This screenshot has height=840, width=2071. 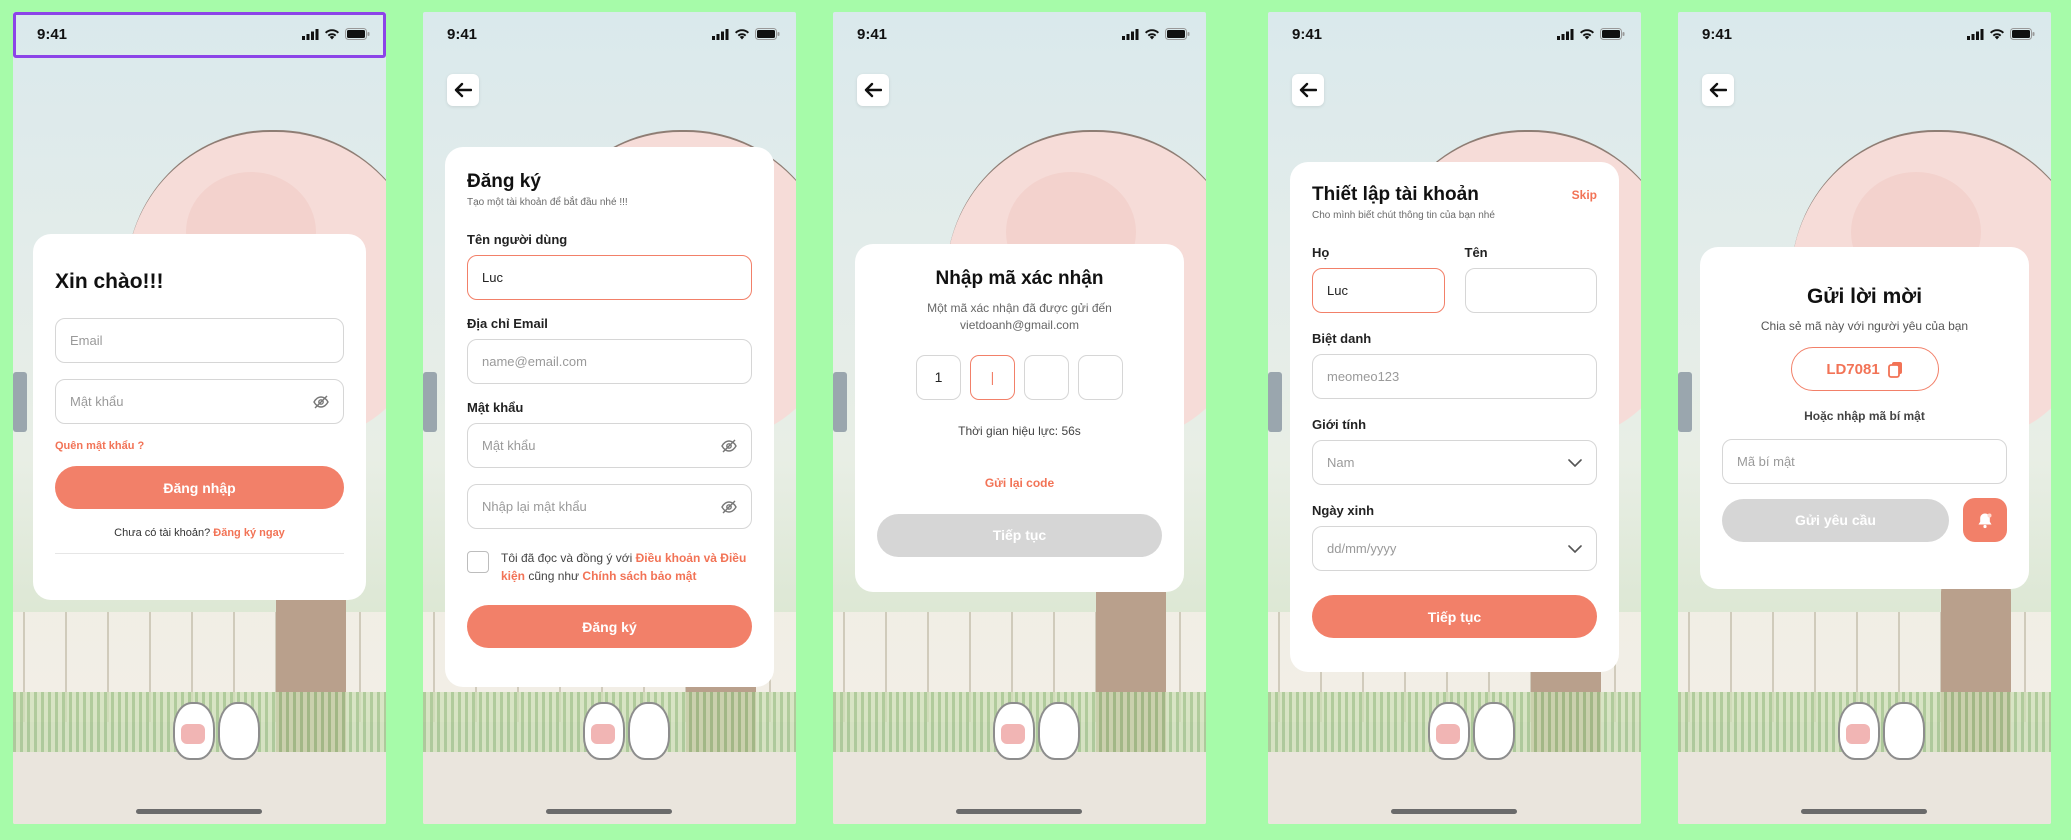 I want to click on or-text: Hoặc nhập mã bí mật, so click(x=1864, y=416).